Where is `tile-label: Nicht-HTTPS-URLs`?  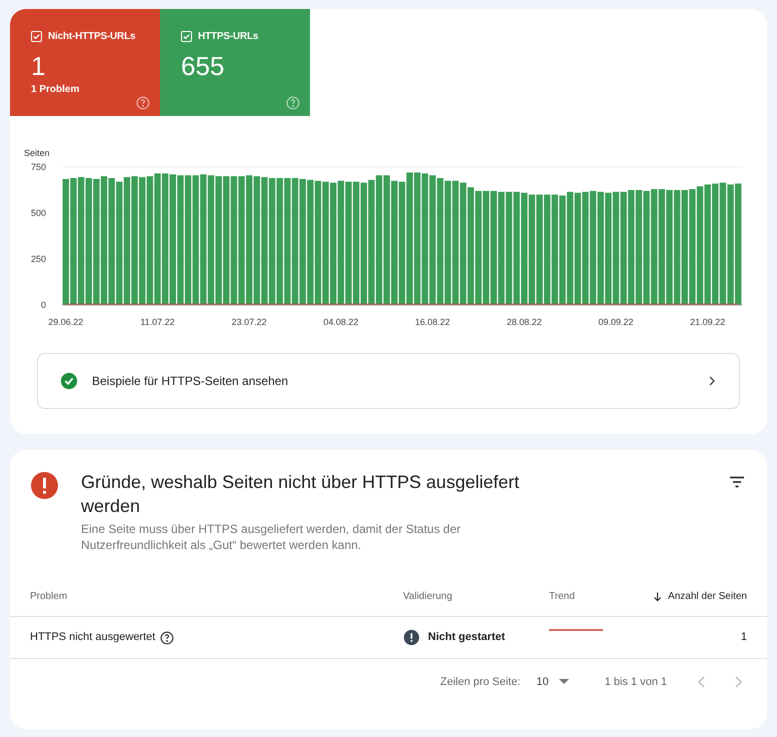 tile-label: Nicht-HTTPS-URLs is located at coordinates (92, 37).